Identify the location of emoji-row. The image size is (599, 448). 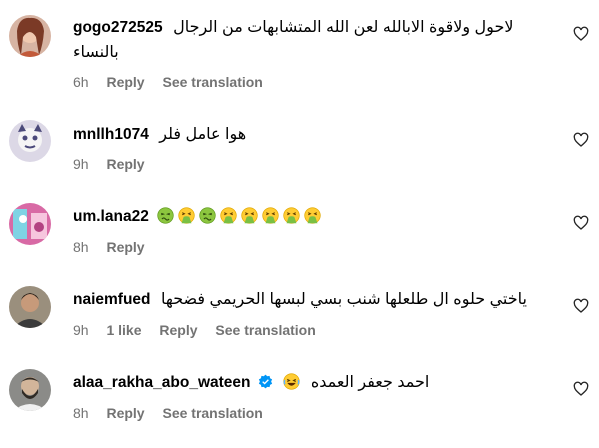
(237, 216).